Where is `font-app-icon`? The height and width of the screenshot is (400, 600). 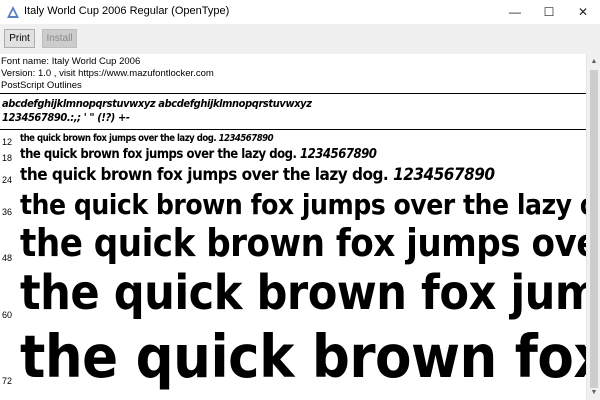 font-app-icon is located at coordinates (13, 12).